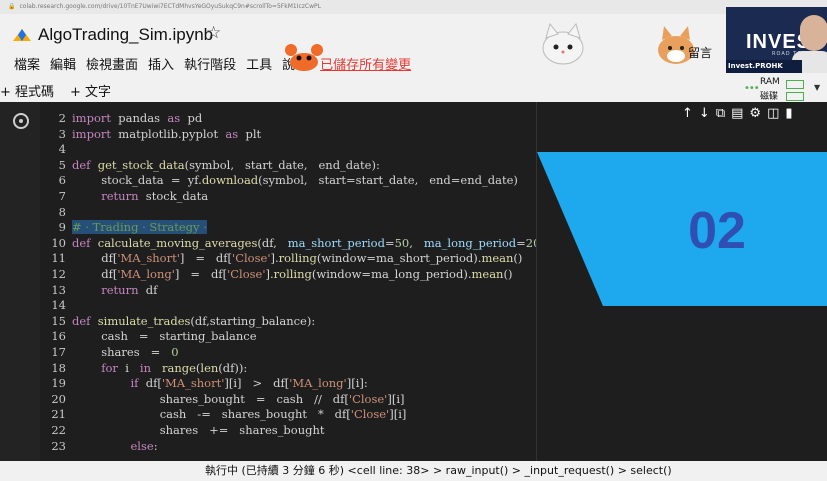  I want to click on run-cell-button, so click(21, 121).